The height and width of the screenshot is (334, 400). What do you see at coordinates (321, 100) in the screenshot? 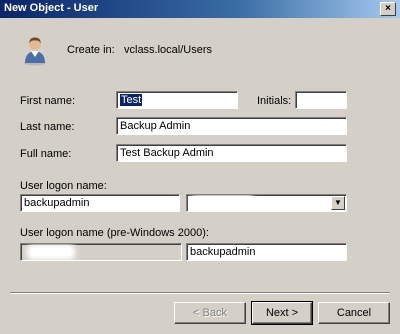
I see `initials-field` at bounding box center [321, 100].